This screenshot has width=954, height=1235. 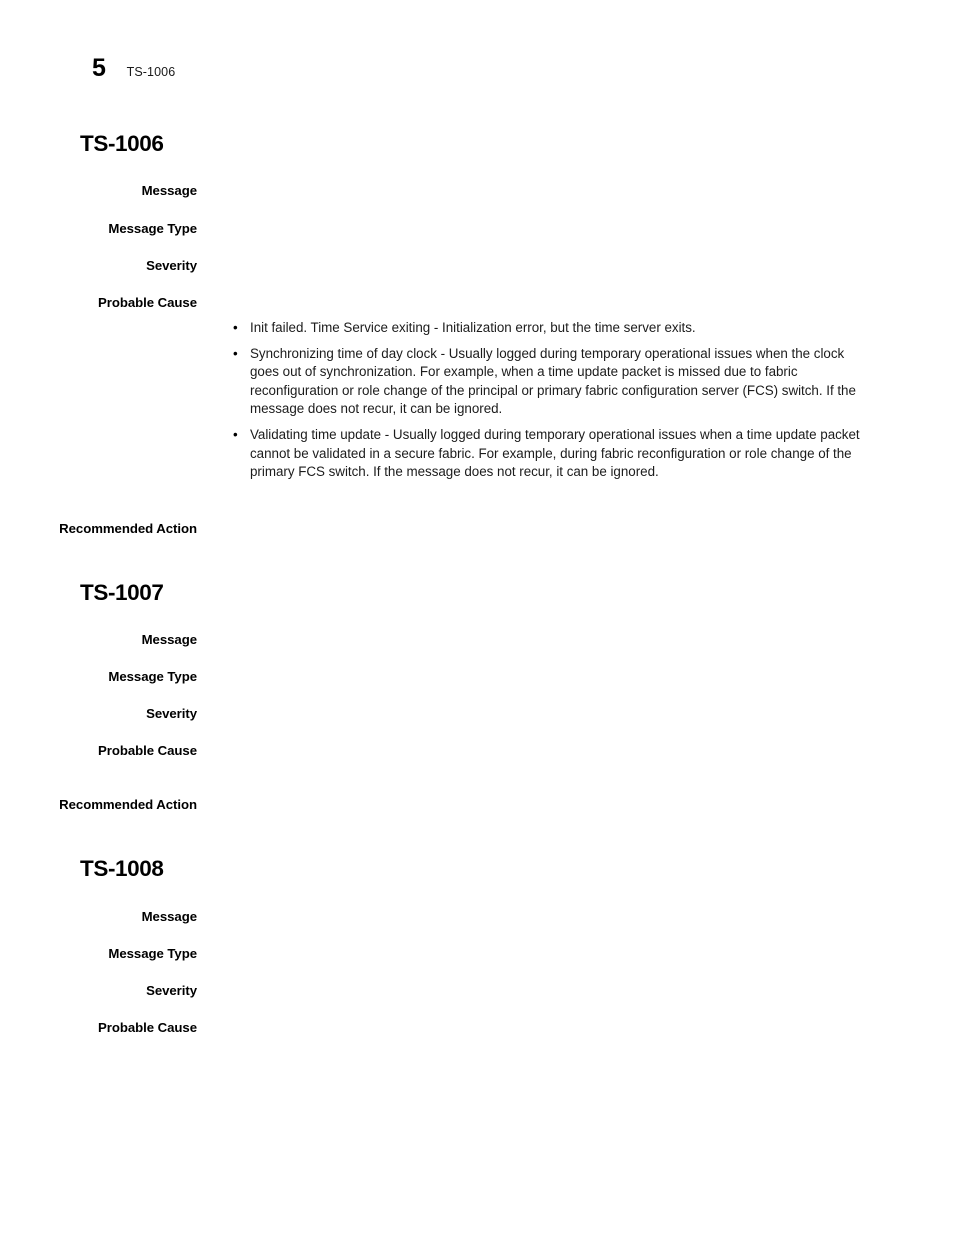 What do you see at coordinates (122, 868) in the screenshot?
I see `section-heading: TS-1008` at bounding box center [122, 868].